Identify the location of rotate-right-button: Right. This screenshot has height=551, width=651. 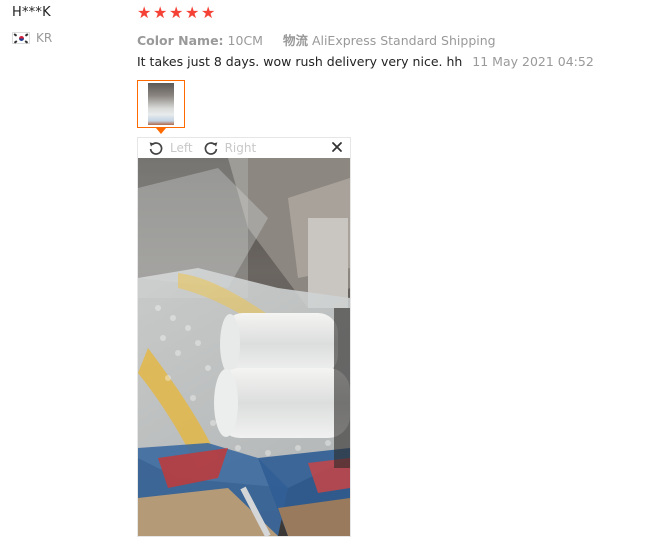
(230, 148).